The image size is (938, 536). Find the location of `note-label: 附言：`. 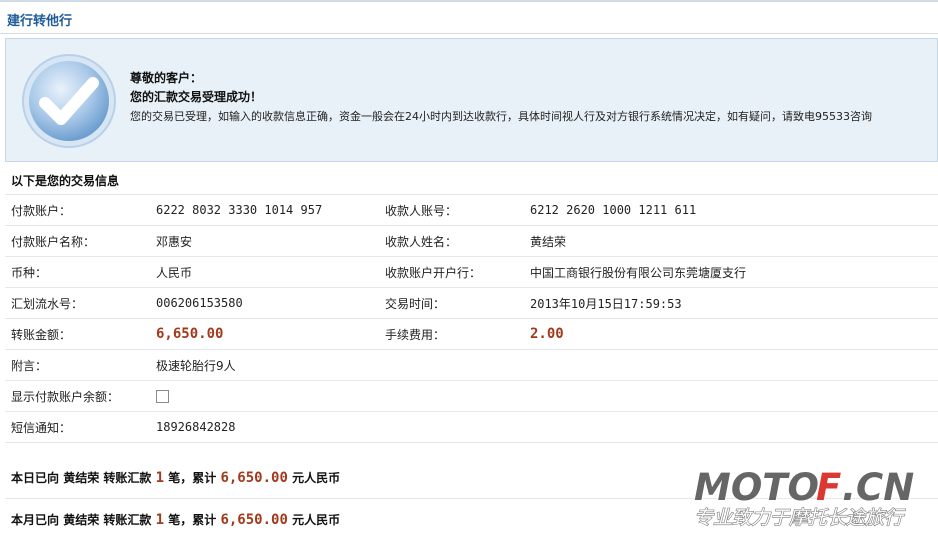

note-label: 附言： is located at coordinates (77, 365).